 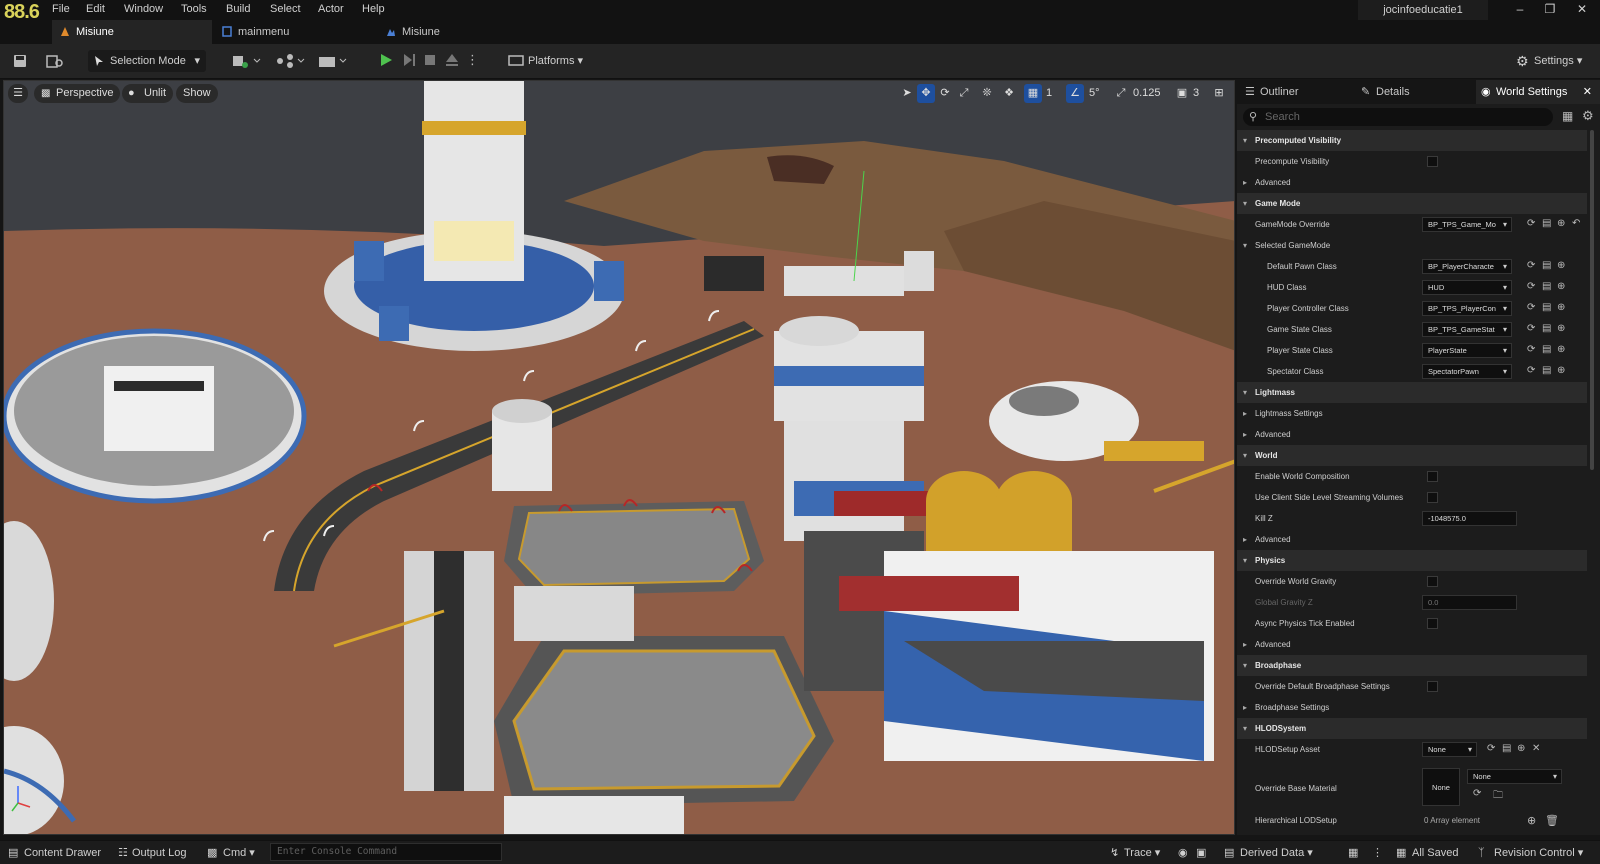 What do you see at coordinates (1353, 853) in the screenshot?
I see `unsaved-assets-icon: ▦` at bounding box center [1353, 853].